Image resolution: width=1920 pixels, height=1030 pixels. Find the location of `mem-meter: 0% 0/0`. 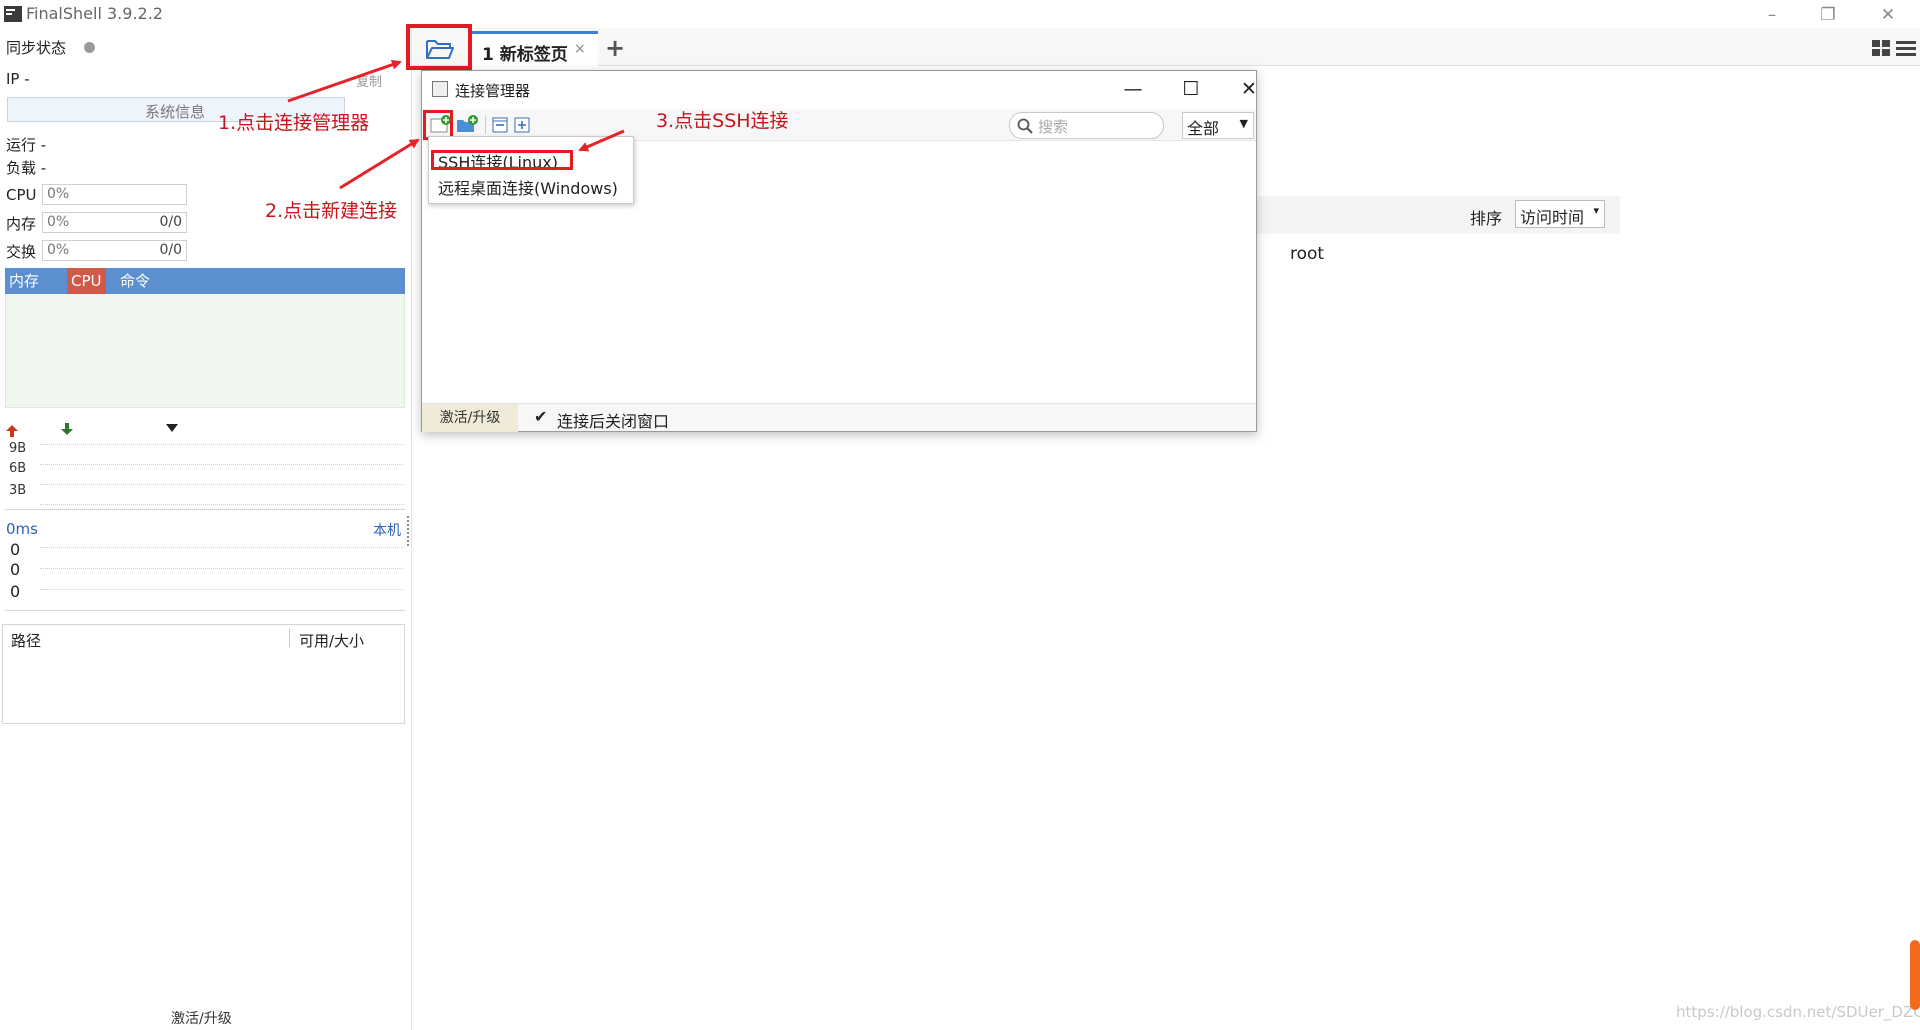

mem-meter: 0% 0/0 is located at coordinates (114, 222).